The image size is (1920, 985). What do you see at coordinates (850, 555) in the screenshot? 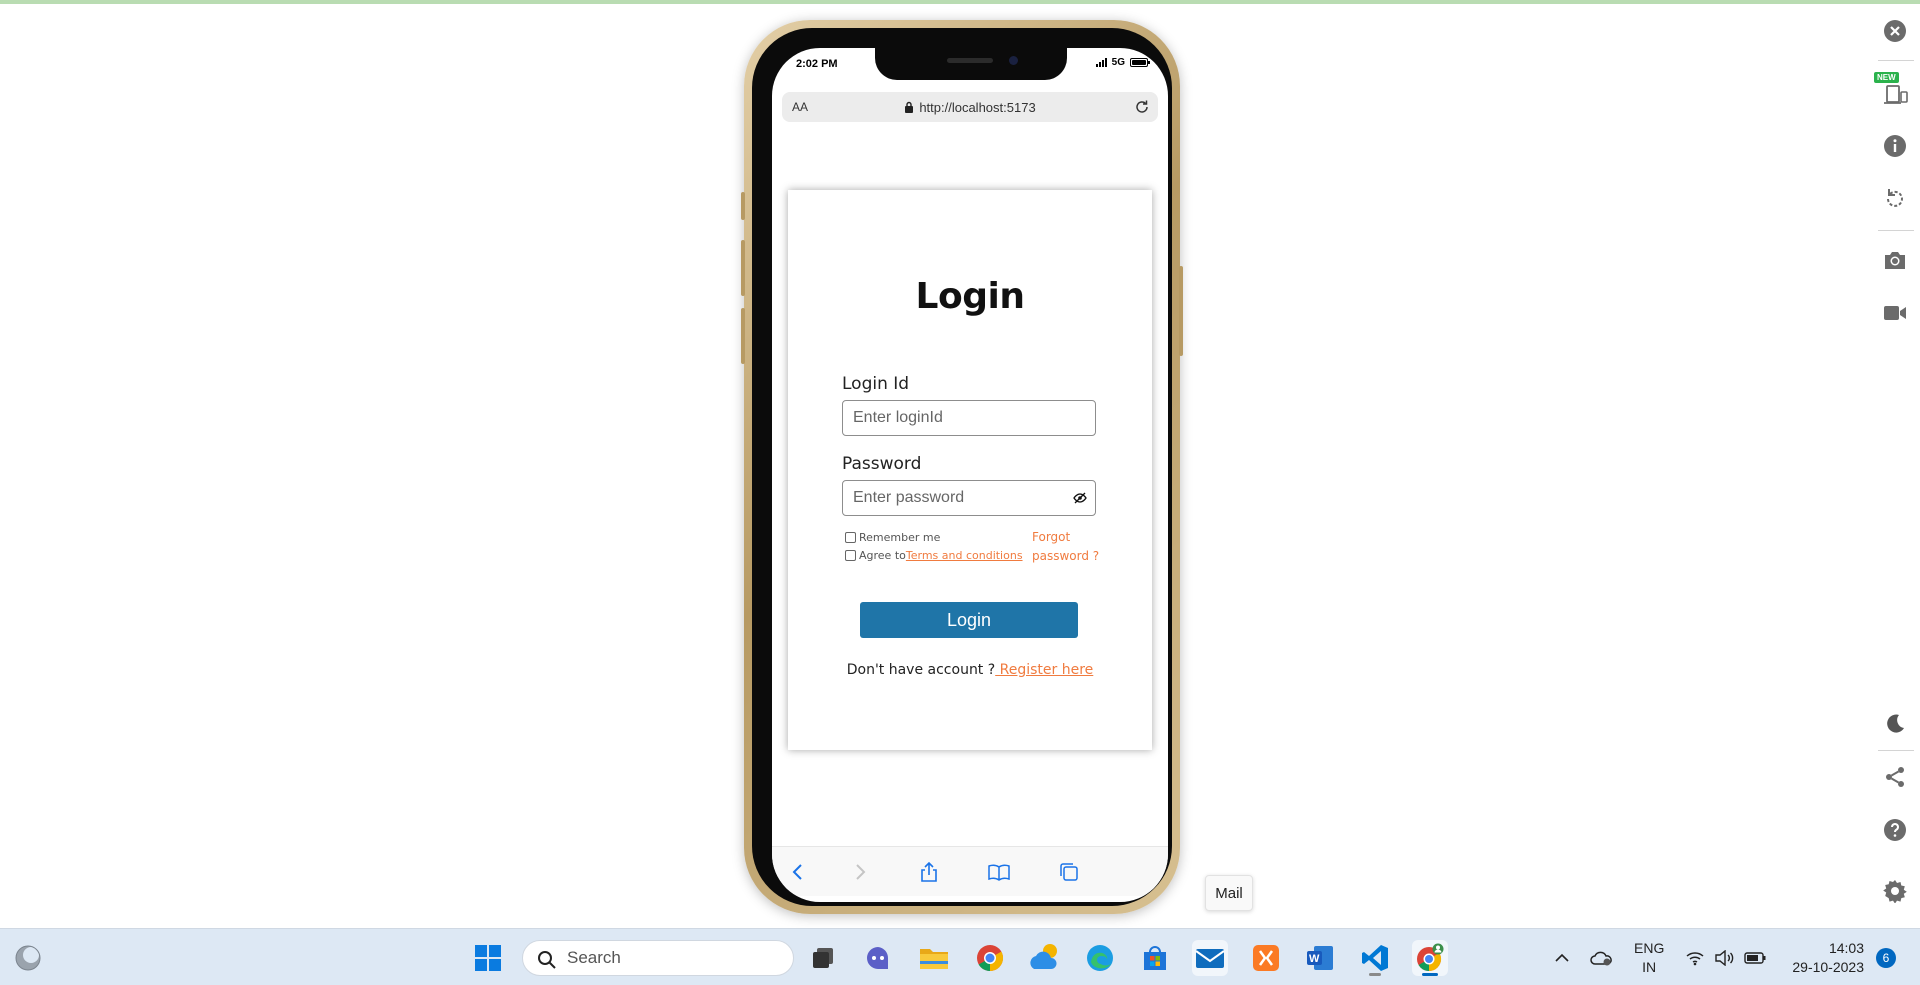
I see `agree-terms-checkbox` at bounding box center [850, 555].